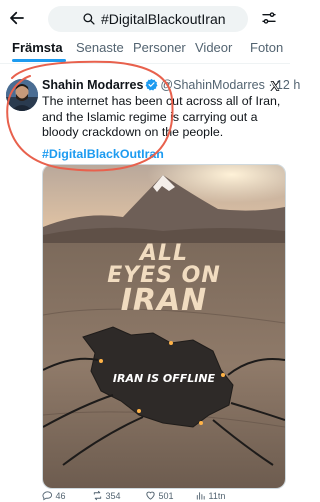 This screenshot has width=320, height=502. I want to click on like-icon, so click(150, 495).